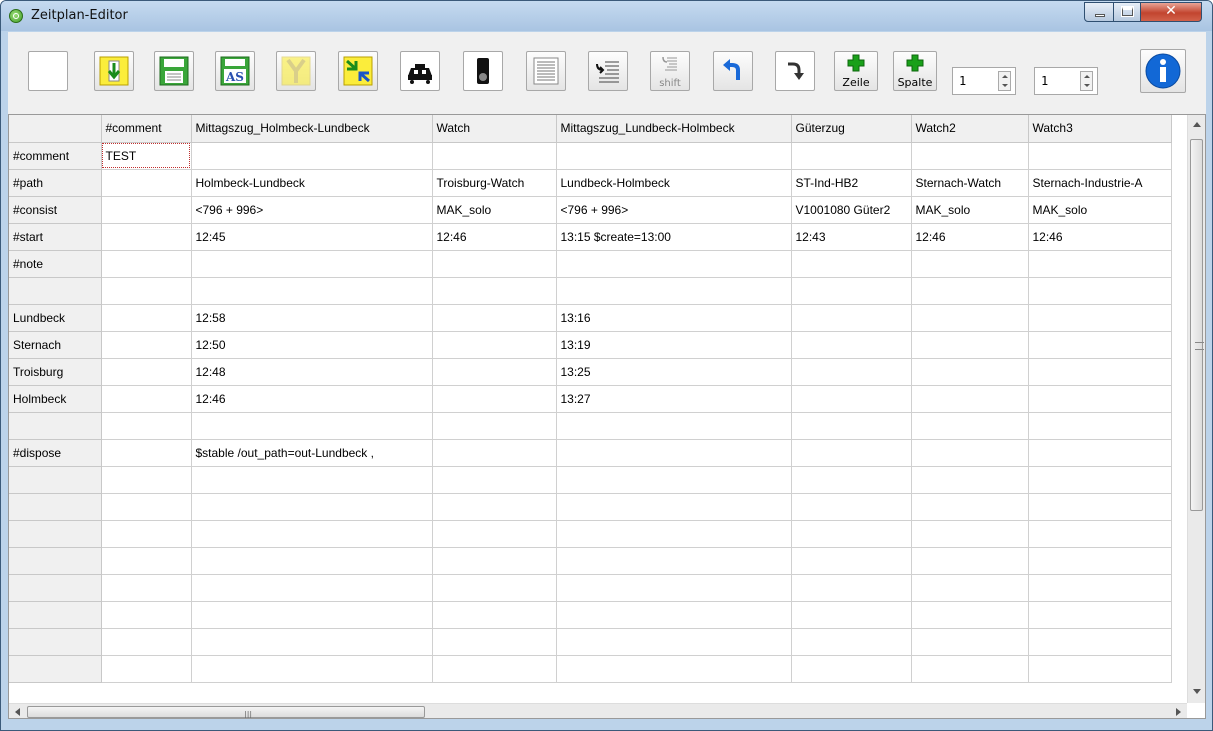 The width and height of the screenshot is (1213, 731). I want to click on row-header-cell: #comment, so click(55, 156).